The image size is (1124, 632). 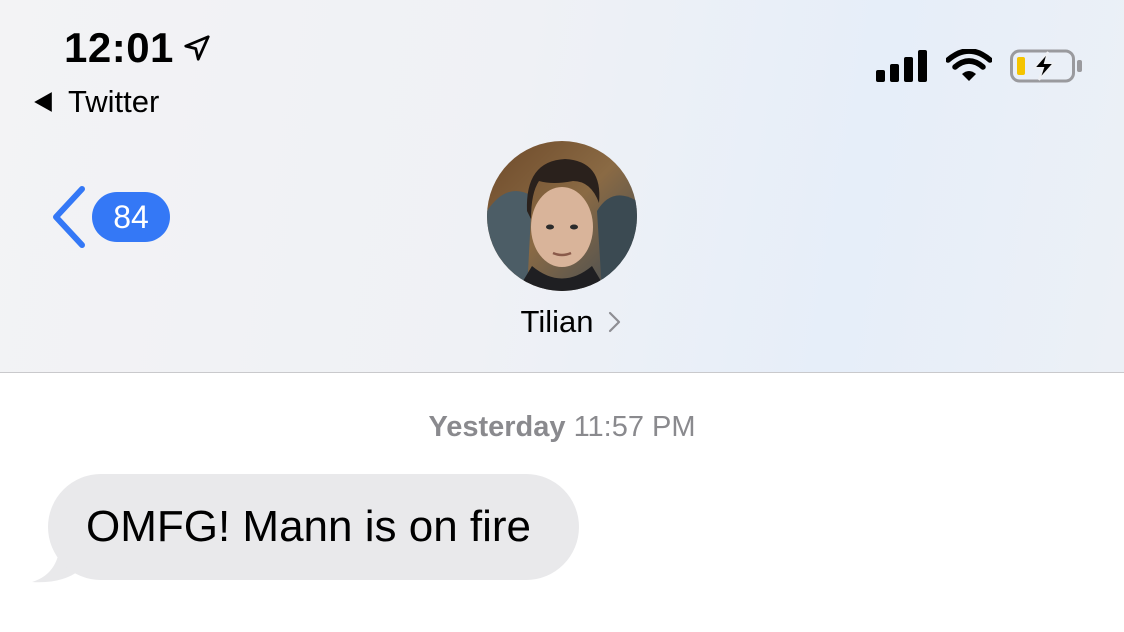 I want to click on back-triangle-icon, so click(x=43, y=102).